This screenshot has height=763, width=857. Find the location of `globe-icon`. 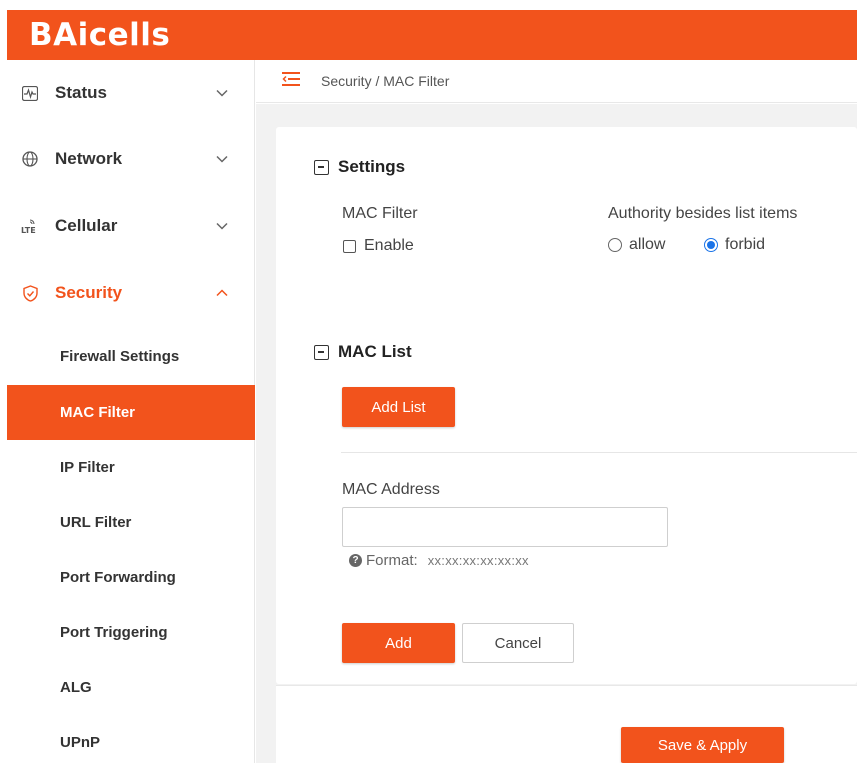

globe-icon is located at coordinates (30, 159).